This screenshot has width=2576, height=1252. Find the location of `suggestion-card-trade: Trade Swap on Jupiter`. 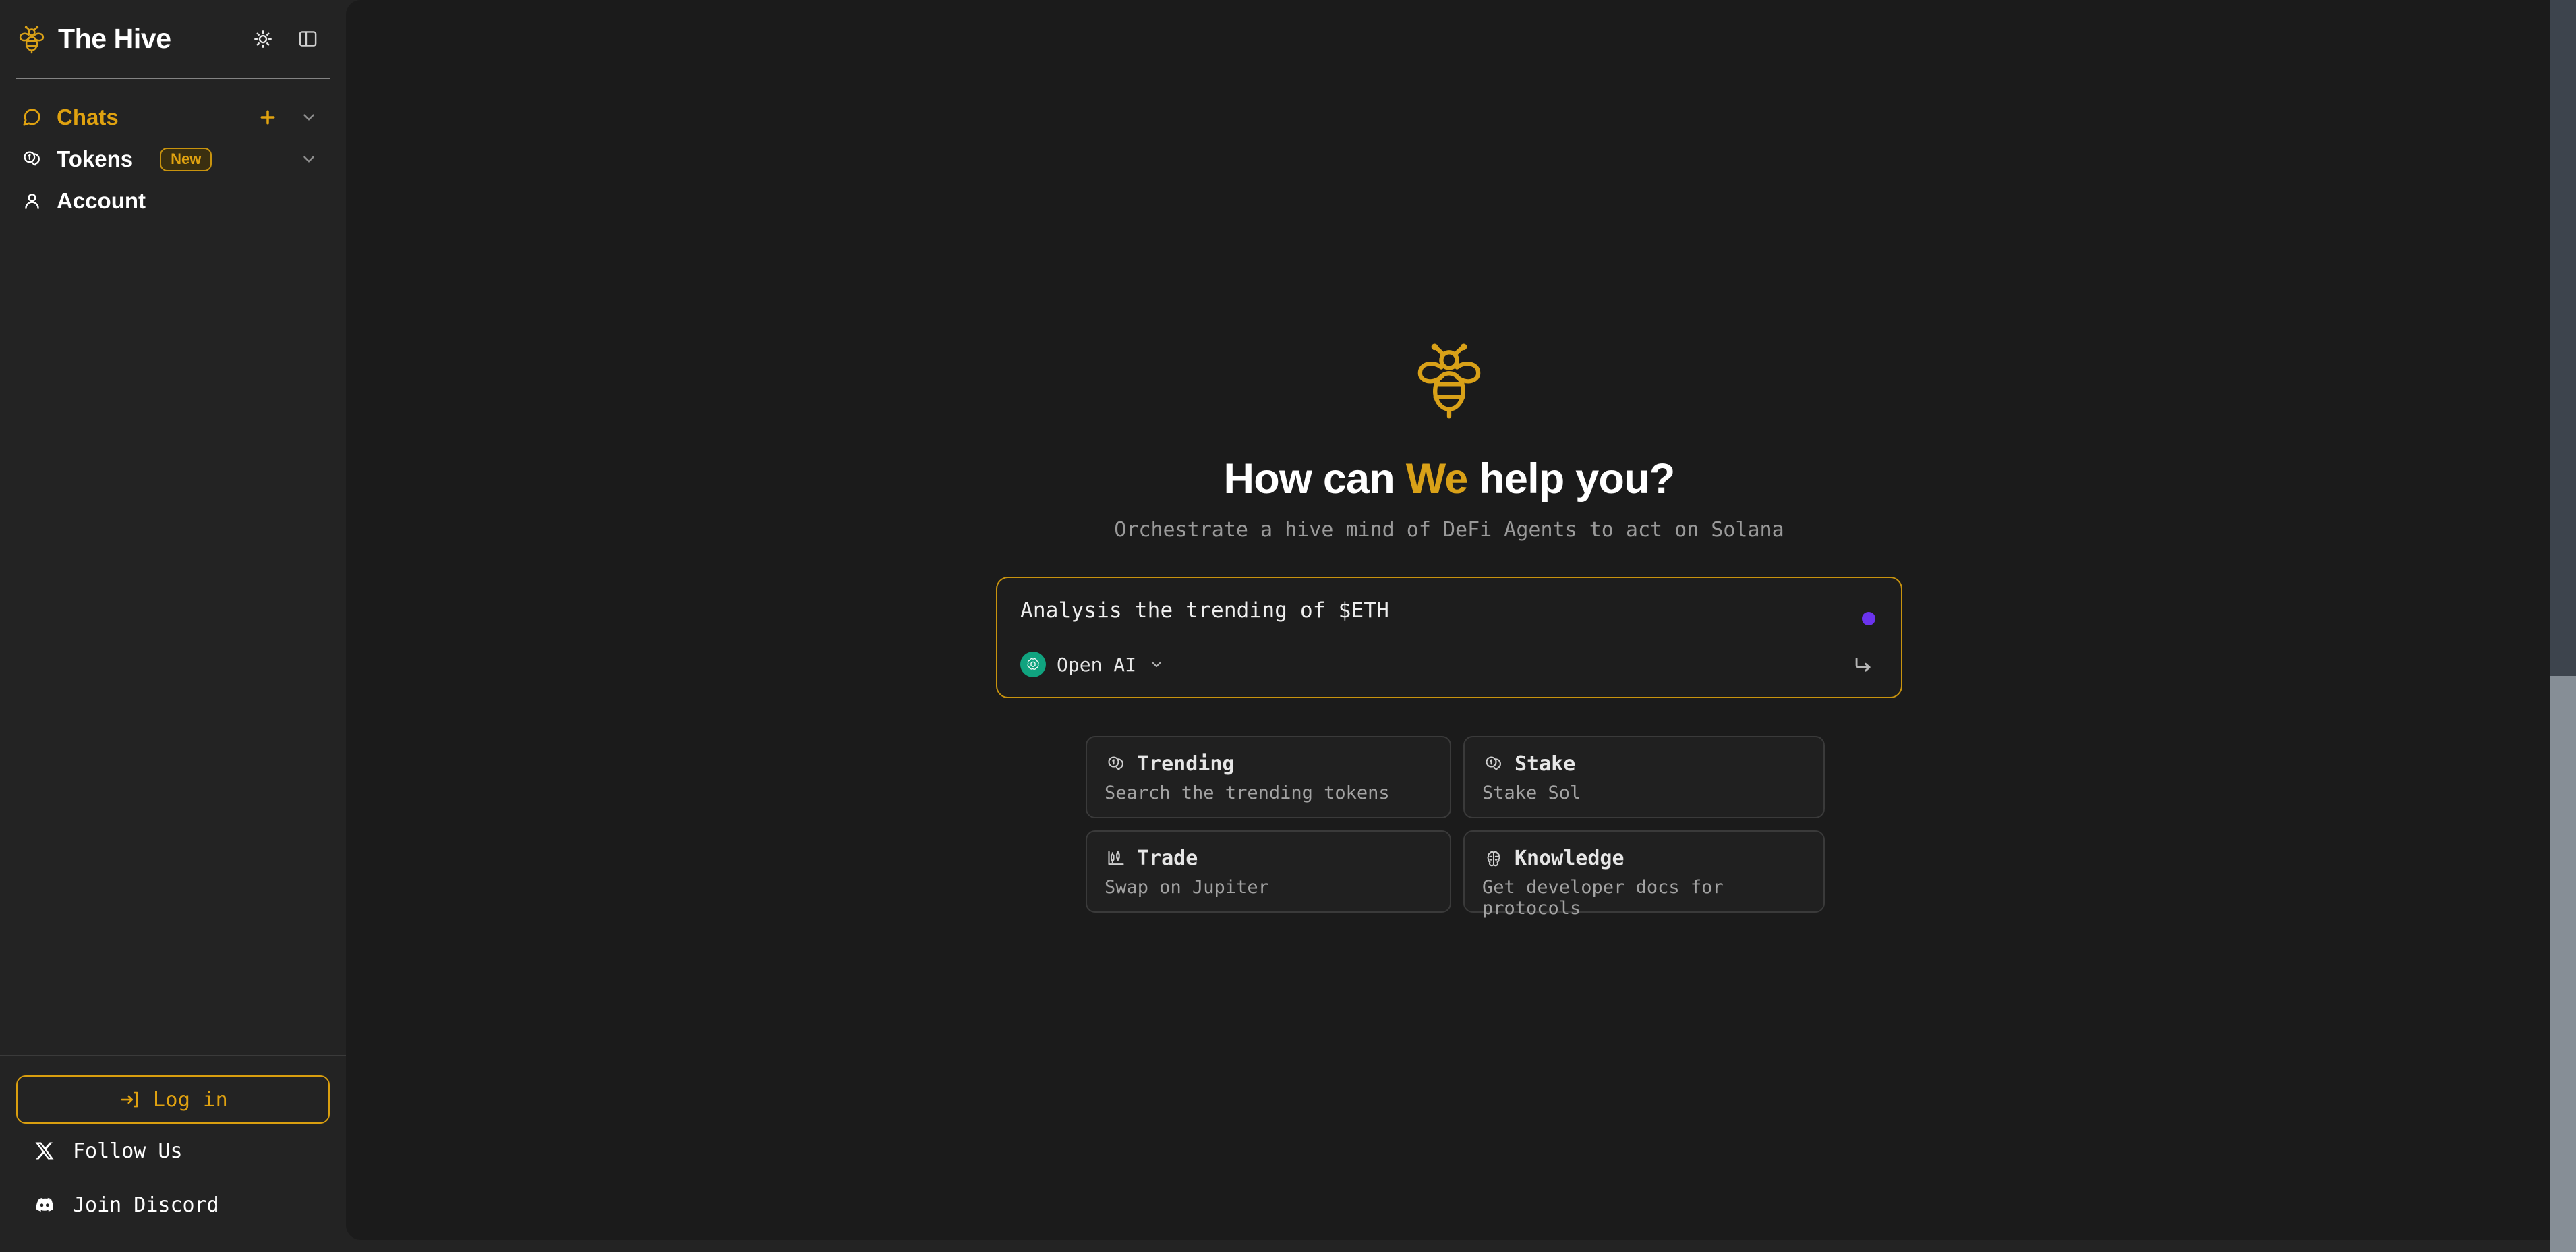

suggestion-card-trade: Trade Swap on Jupiter is located at coordinates (1269, 871).